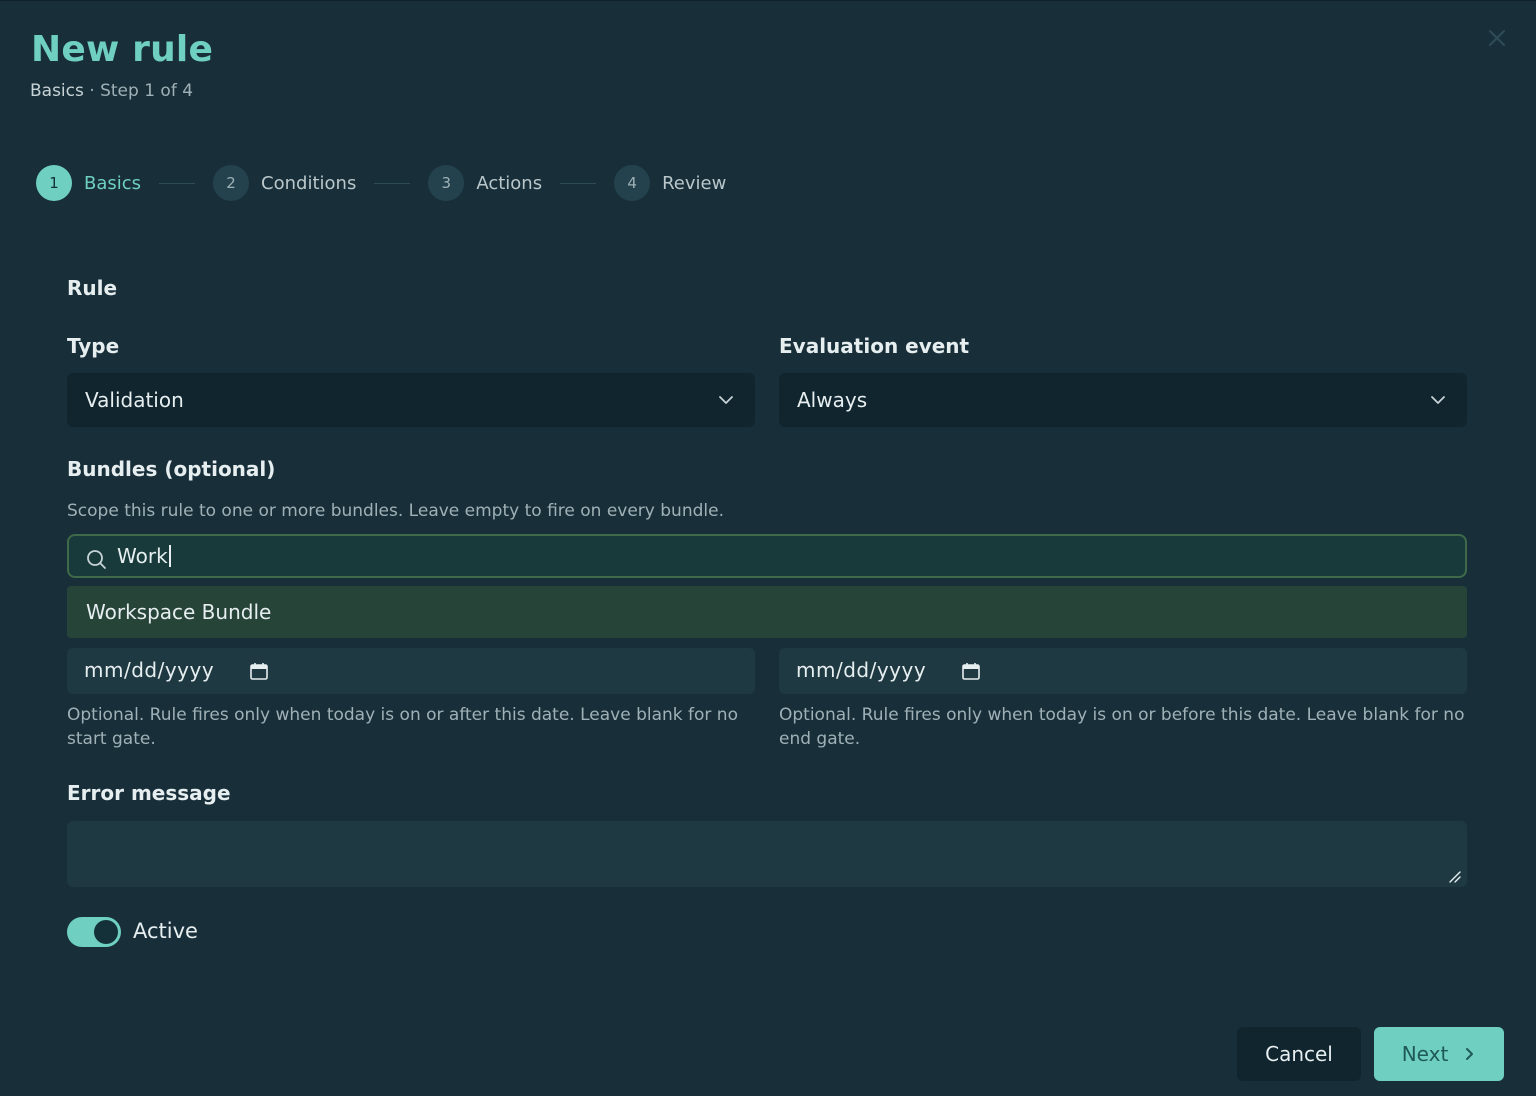 Image resolution: width=1536 pixels, height=1096 pixels. I want to click on start-date-input: mm/dd/yyyy, so click(411, 671).